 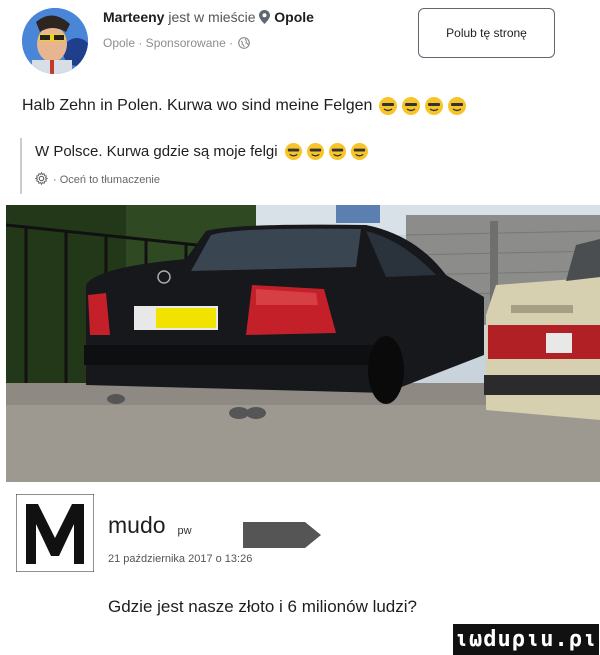 I want to click on translation-meta: · Oceń to tłumaczenie, so click(x=97, y=179).